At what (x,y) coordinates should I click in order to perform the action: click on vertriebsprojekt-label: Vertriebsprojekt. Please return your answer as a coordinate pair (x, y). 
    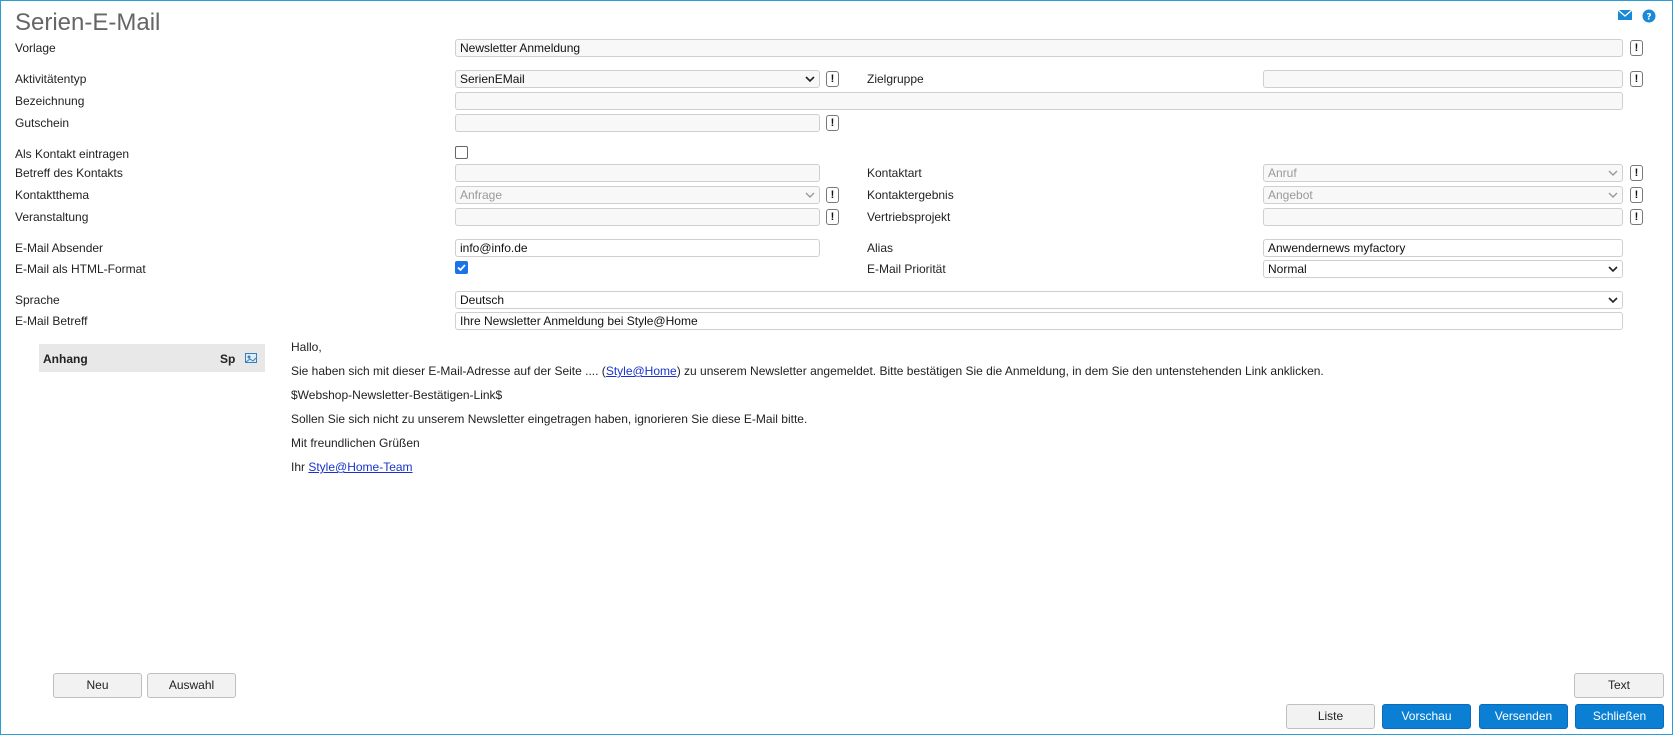
    Looking at the image, I should click on (909, 217).